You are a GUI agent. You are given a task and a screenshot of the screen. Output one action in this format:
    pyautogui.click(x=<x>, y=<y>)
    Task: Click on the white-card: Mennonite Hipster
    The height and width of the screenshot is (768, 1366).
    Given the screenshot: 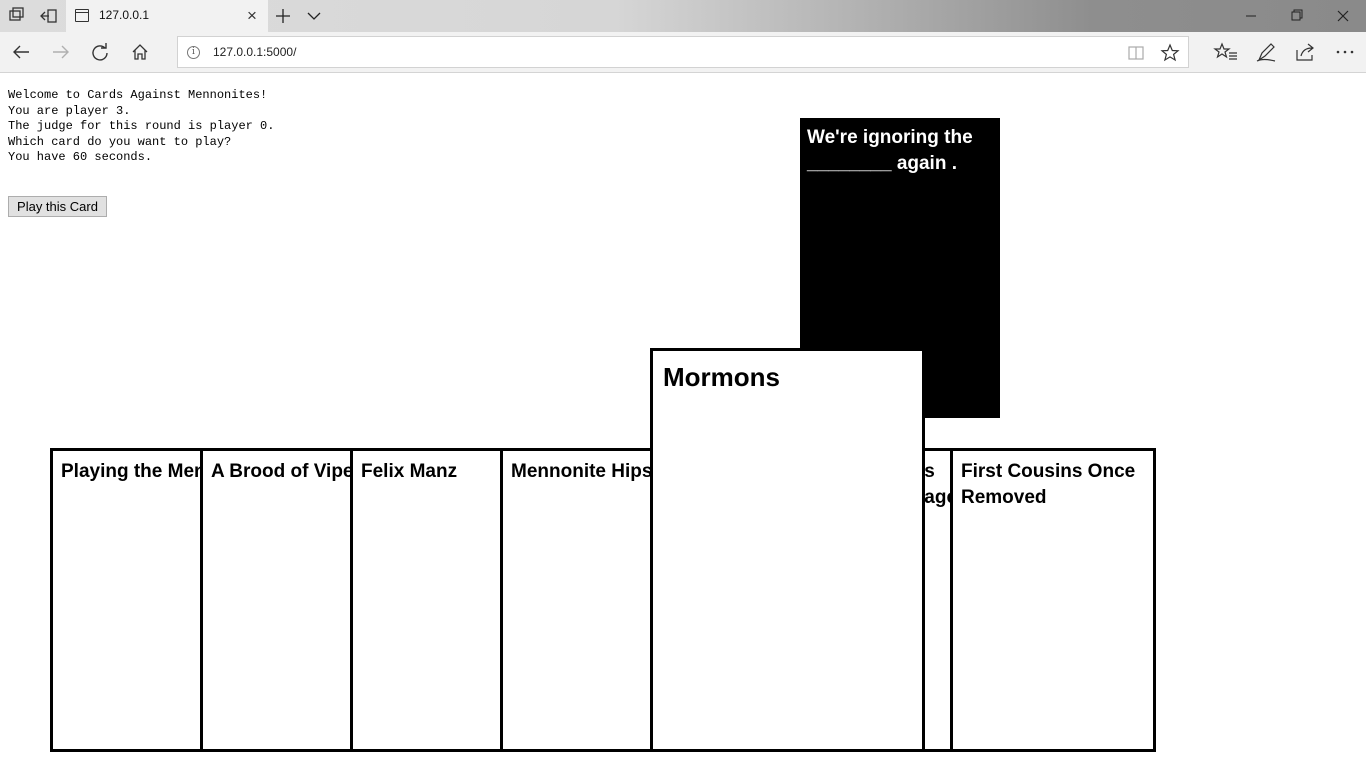 What is the action you would take?
    pyautogui.click(x=577, y=600)
    